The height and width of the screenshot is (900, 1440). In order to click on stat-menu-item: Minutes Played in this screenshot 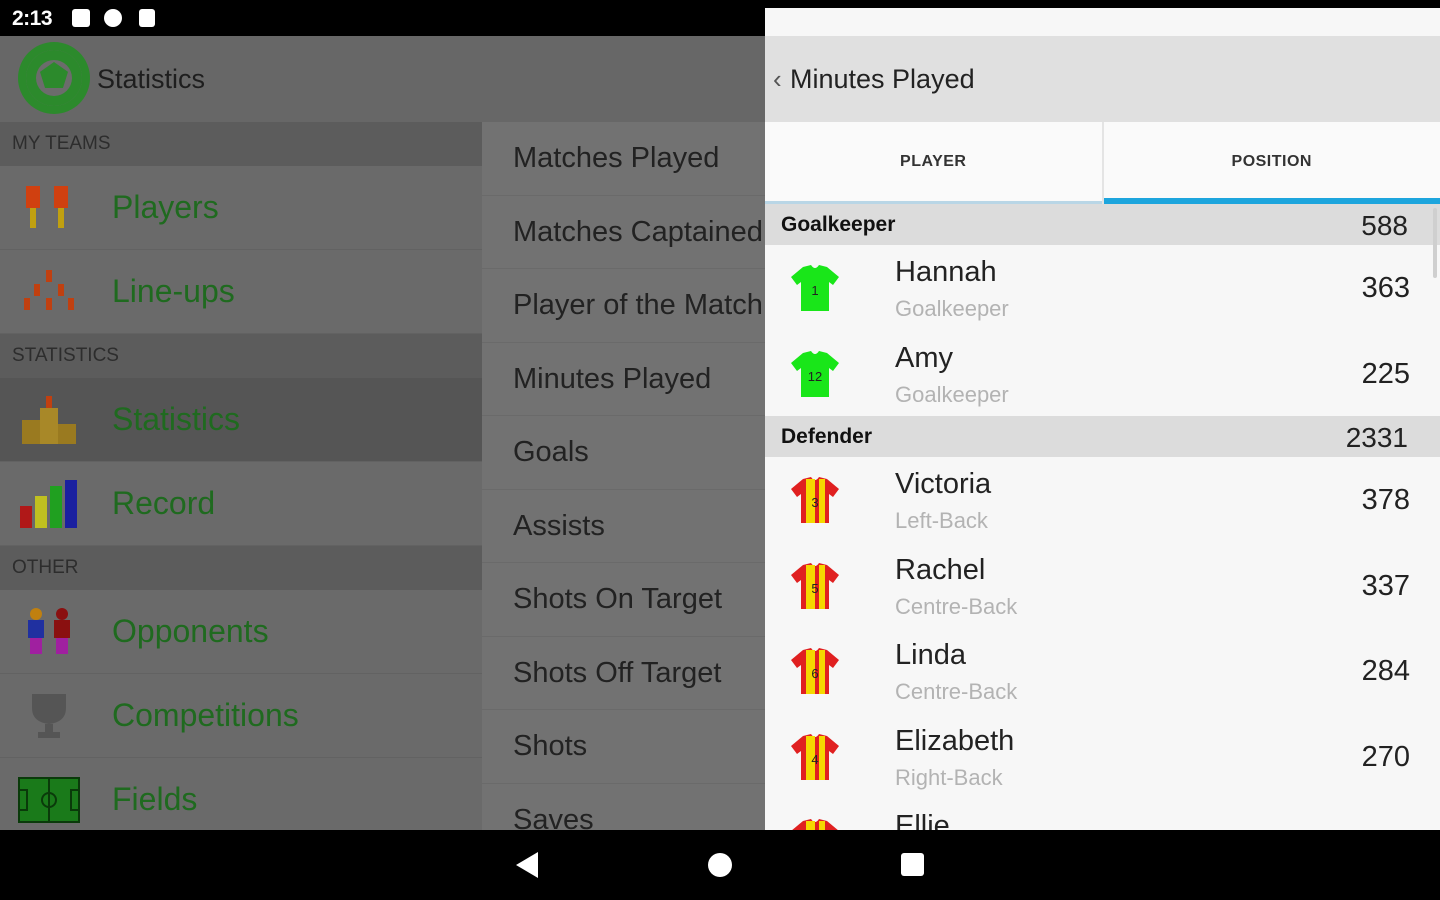, I will do `click(623, 379)`.